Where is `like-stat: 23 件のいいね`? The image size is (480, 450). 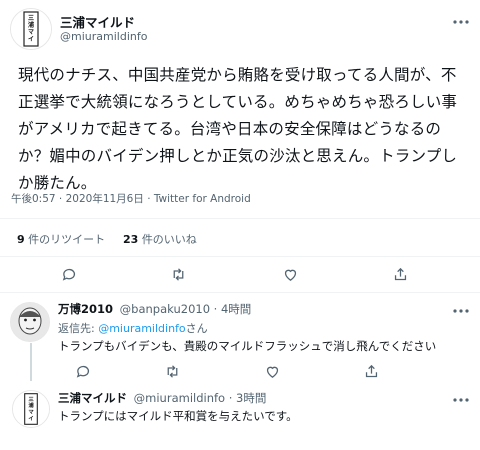 like-stat: 23 件のいいね is located at coordinates (160, 239).